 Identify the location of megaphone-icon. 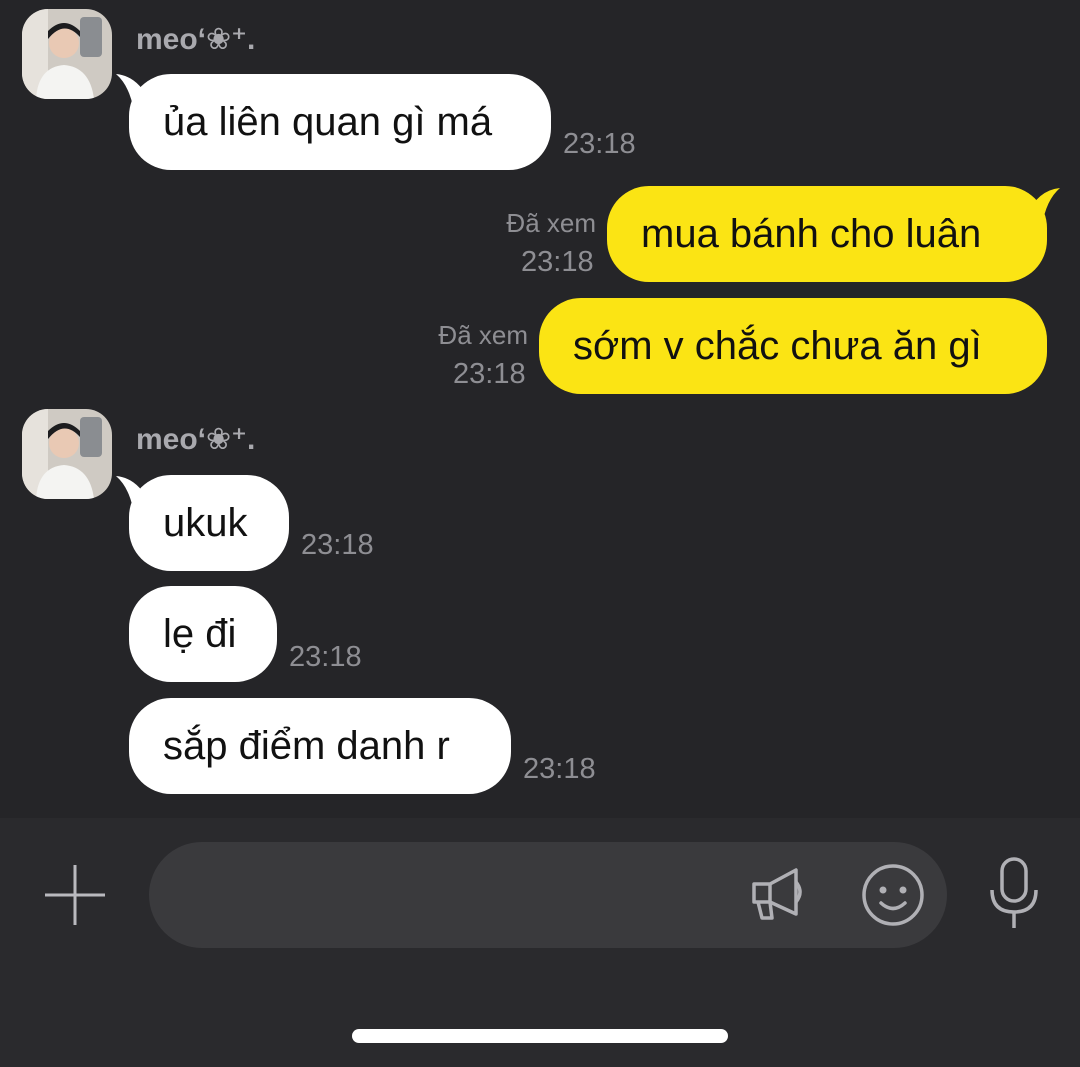
(776, 894).